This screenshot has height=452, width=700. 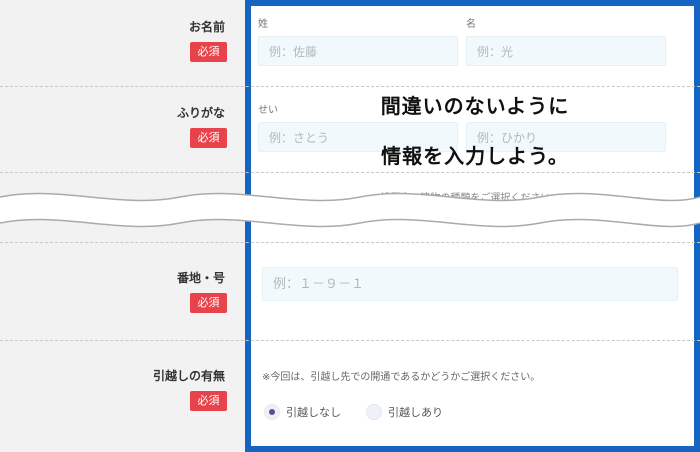 What do you see at coordinates (188, 376) in the screenshot?
I see `moving-label: 引越しの有無` at bounding box center [188, 376].